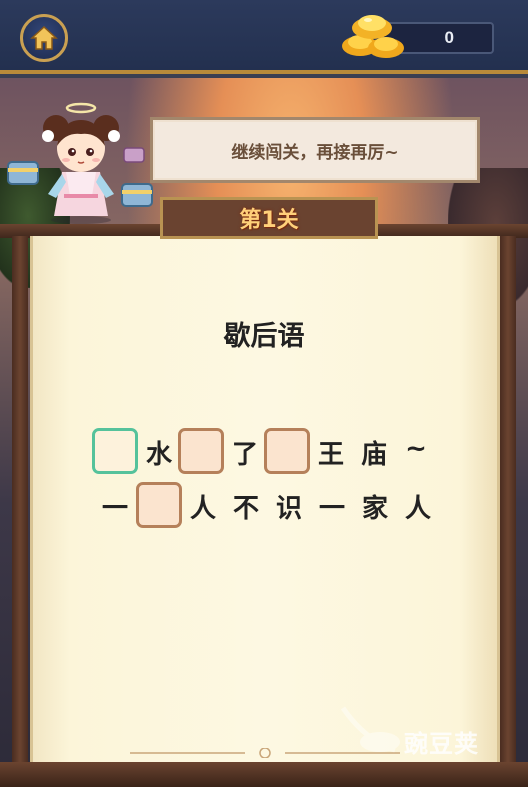 This screenshot has height=787, width=528. I want to click on level-badge: 第1关, so click(269, 218).